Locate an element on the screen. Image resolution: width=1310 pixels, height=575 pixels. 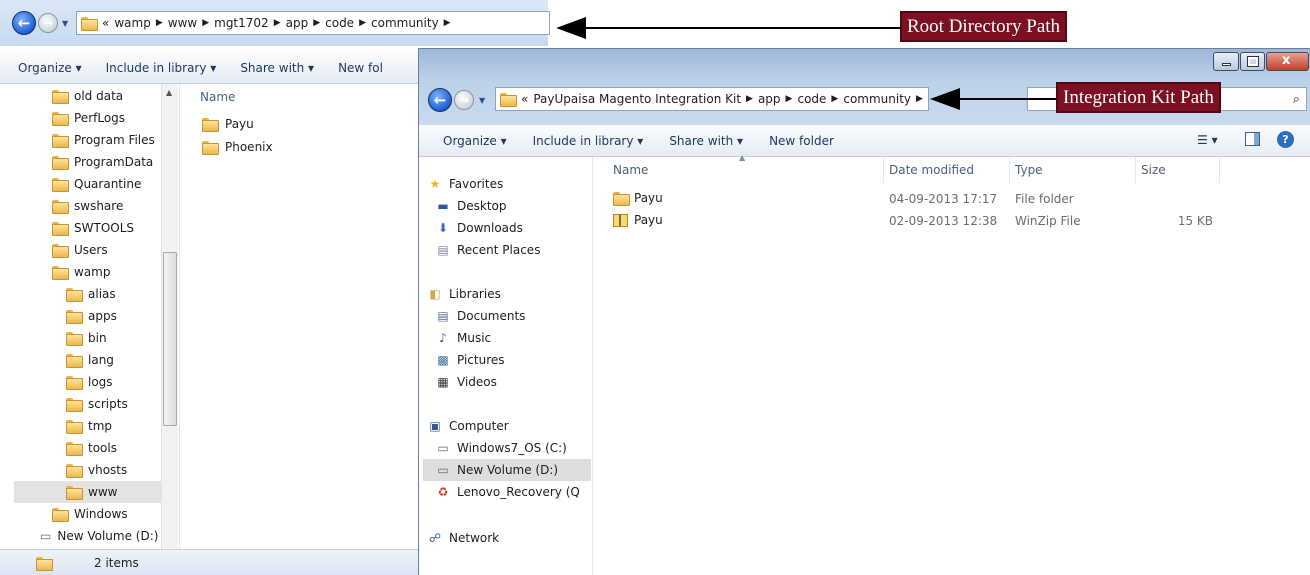
tree-item-label: Program Files is located at coordinates (114, 140).